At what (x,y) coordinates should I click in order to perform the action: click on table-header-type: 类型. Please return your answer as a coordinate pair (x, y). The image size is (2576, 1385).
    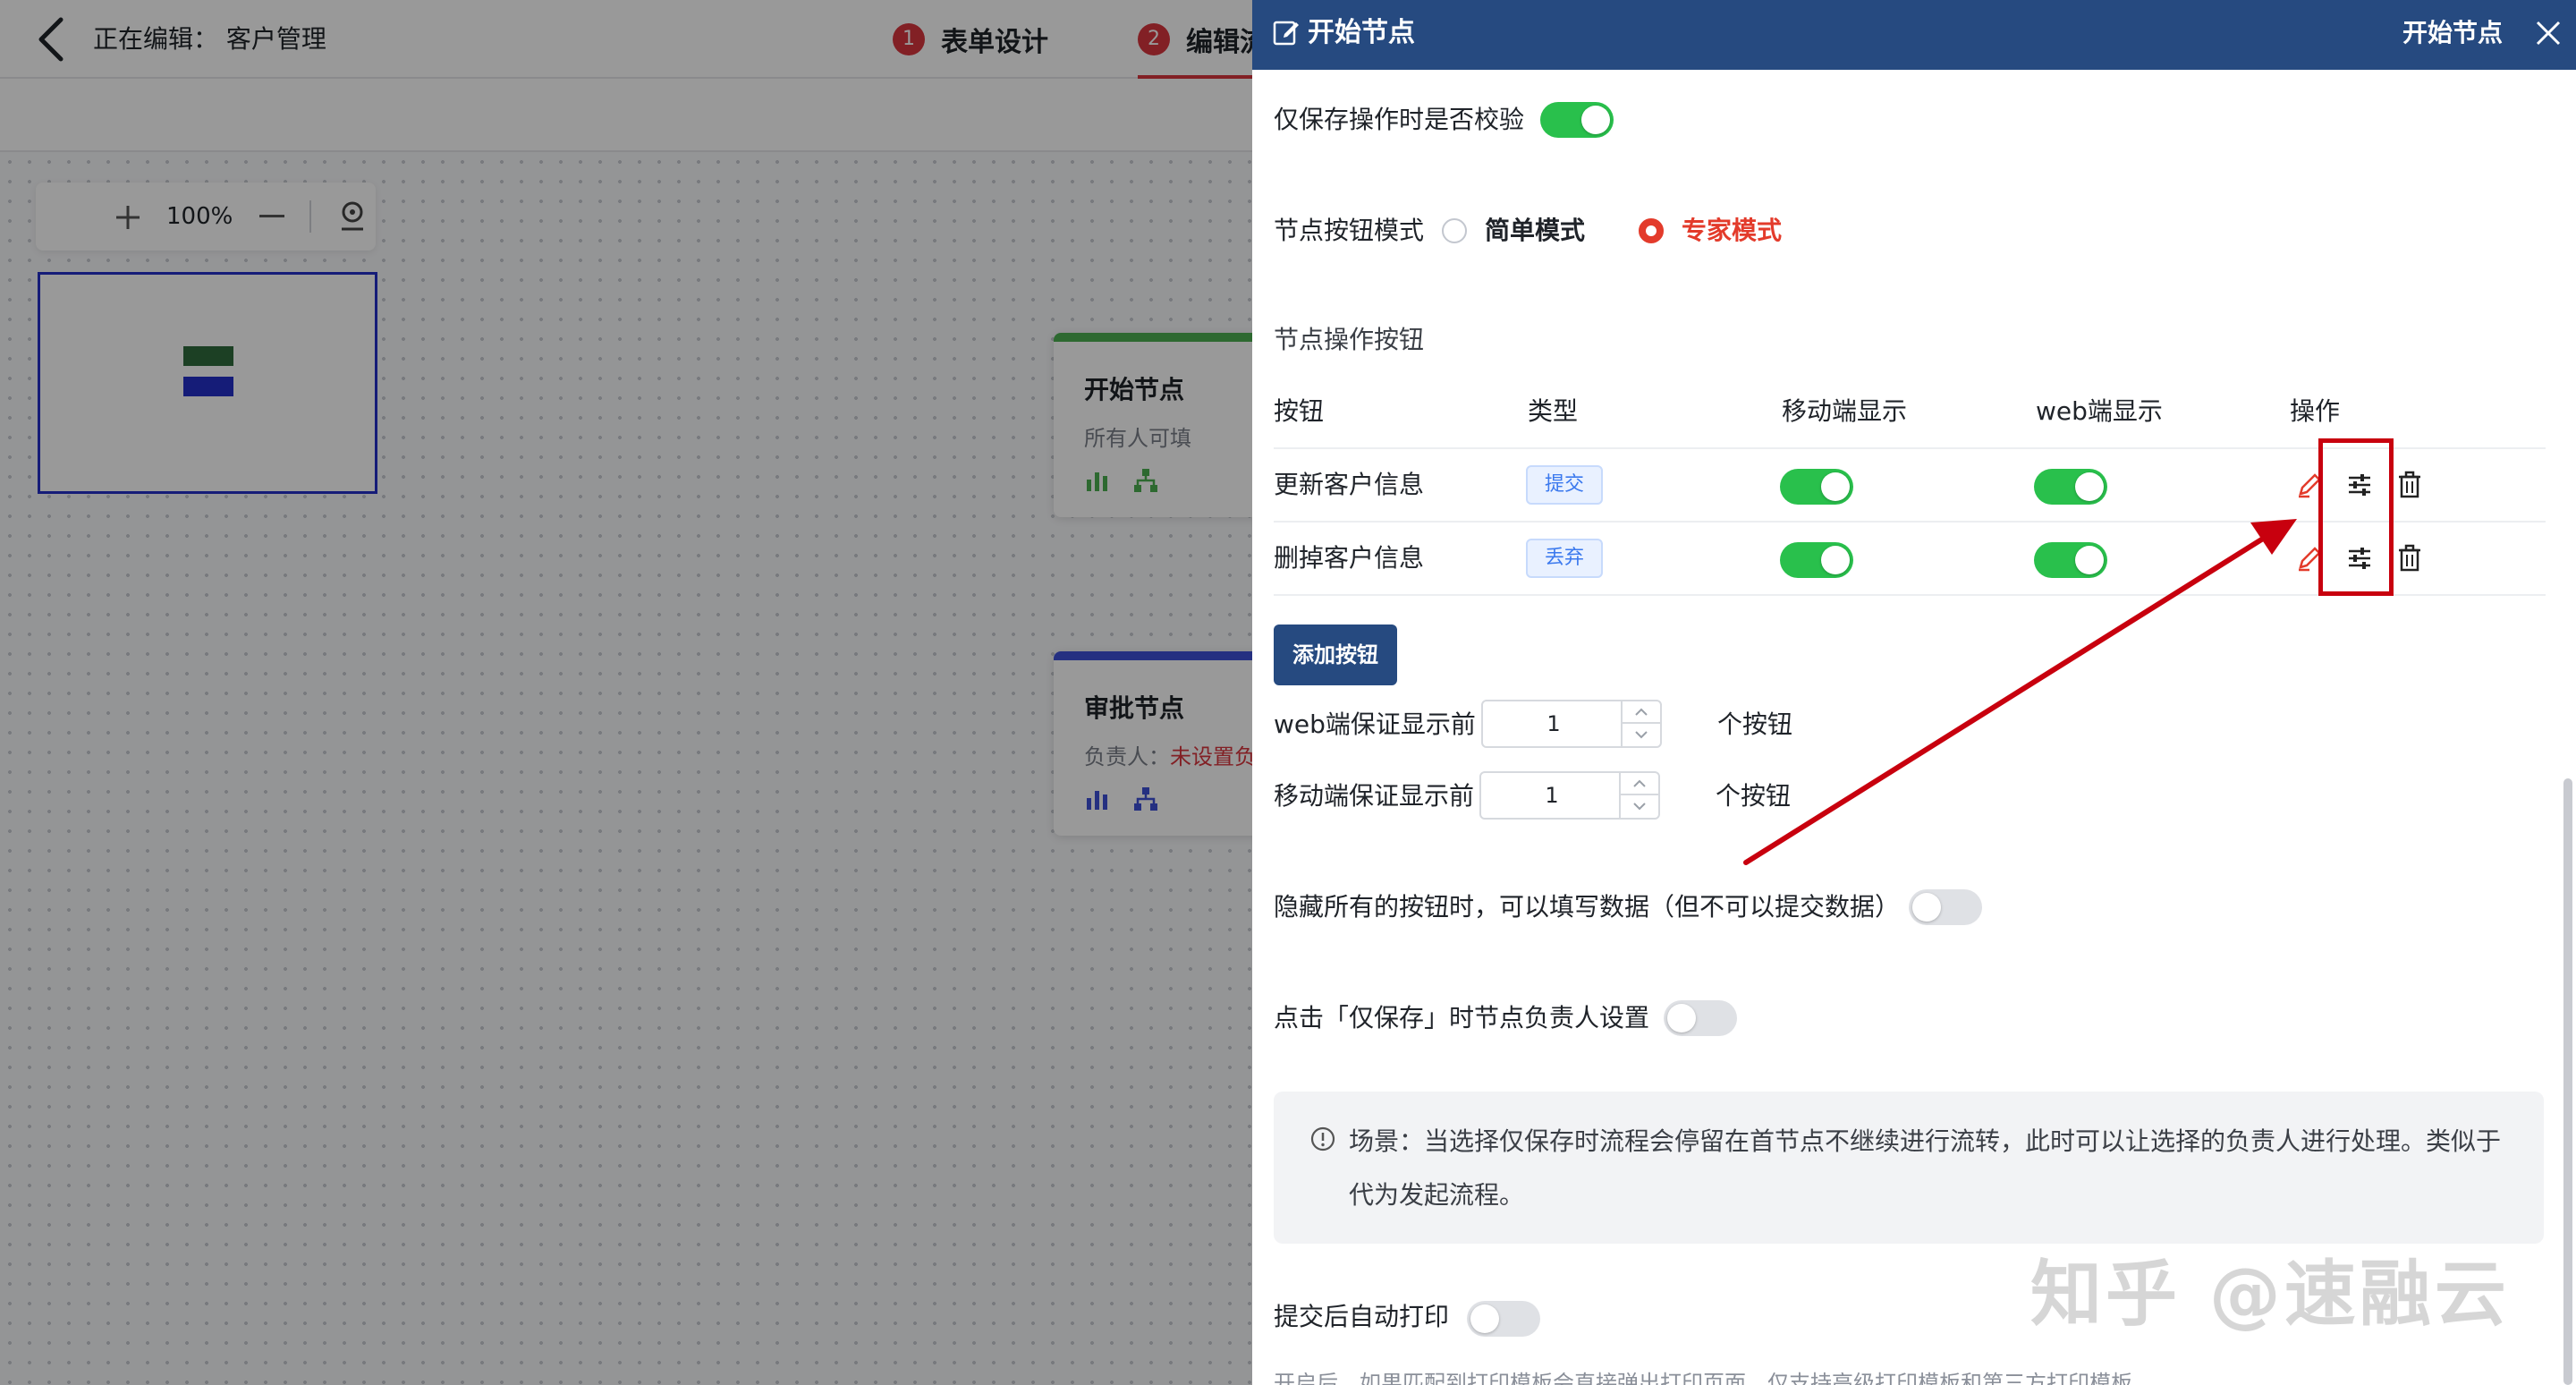
    Looking at the image, I should click on (1553, 411).